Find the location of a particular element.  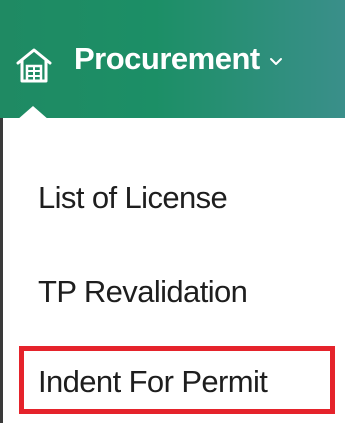

dropdown-left-border is located at coordinates (1, 270).